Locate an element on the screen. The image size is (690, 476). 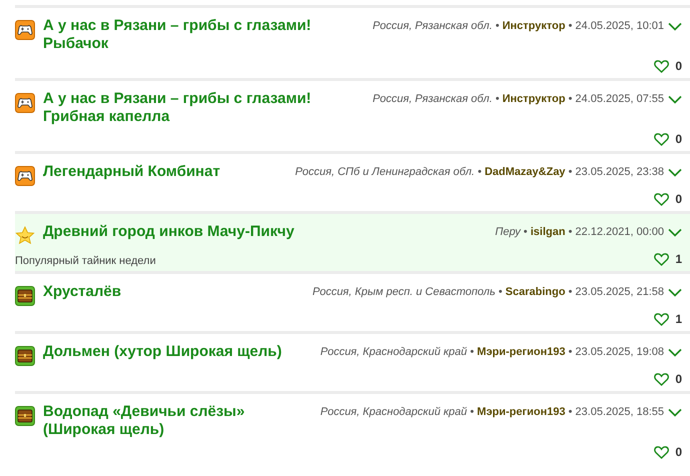
note-text: Популярный тайник недели is located at coordinates (85, 261).